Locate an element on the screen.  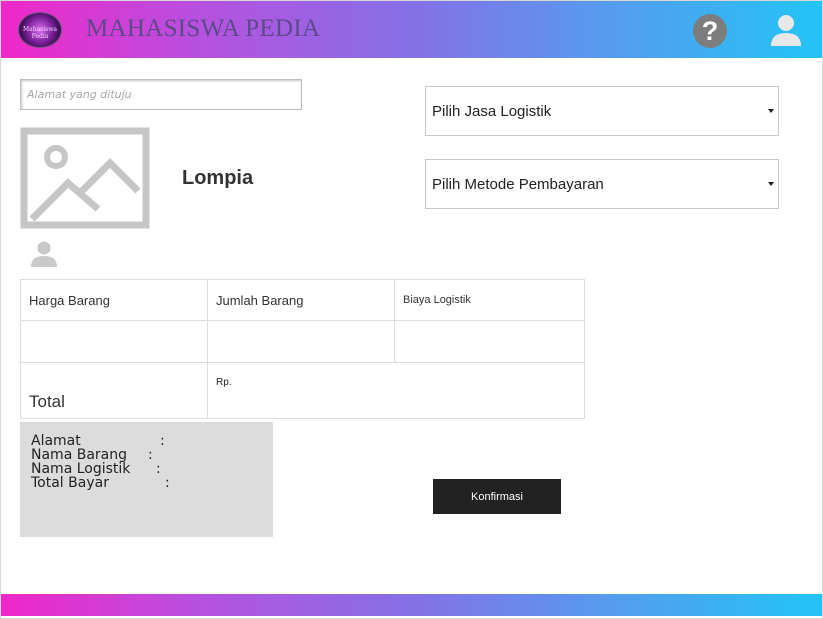
header-jumlah-barang: Jumlah Barang is located at coordinates (301, 300).